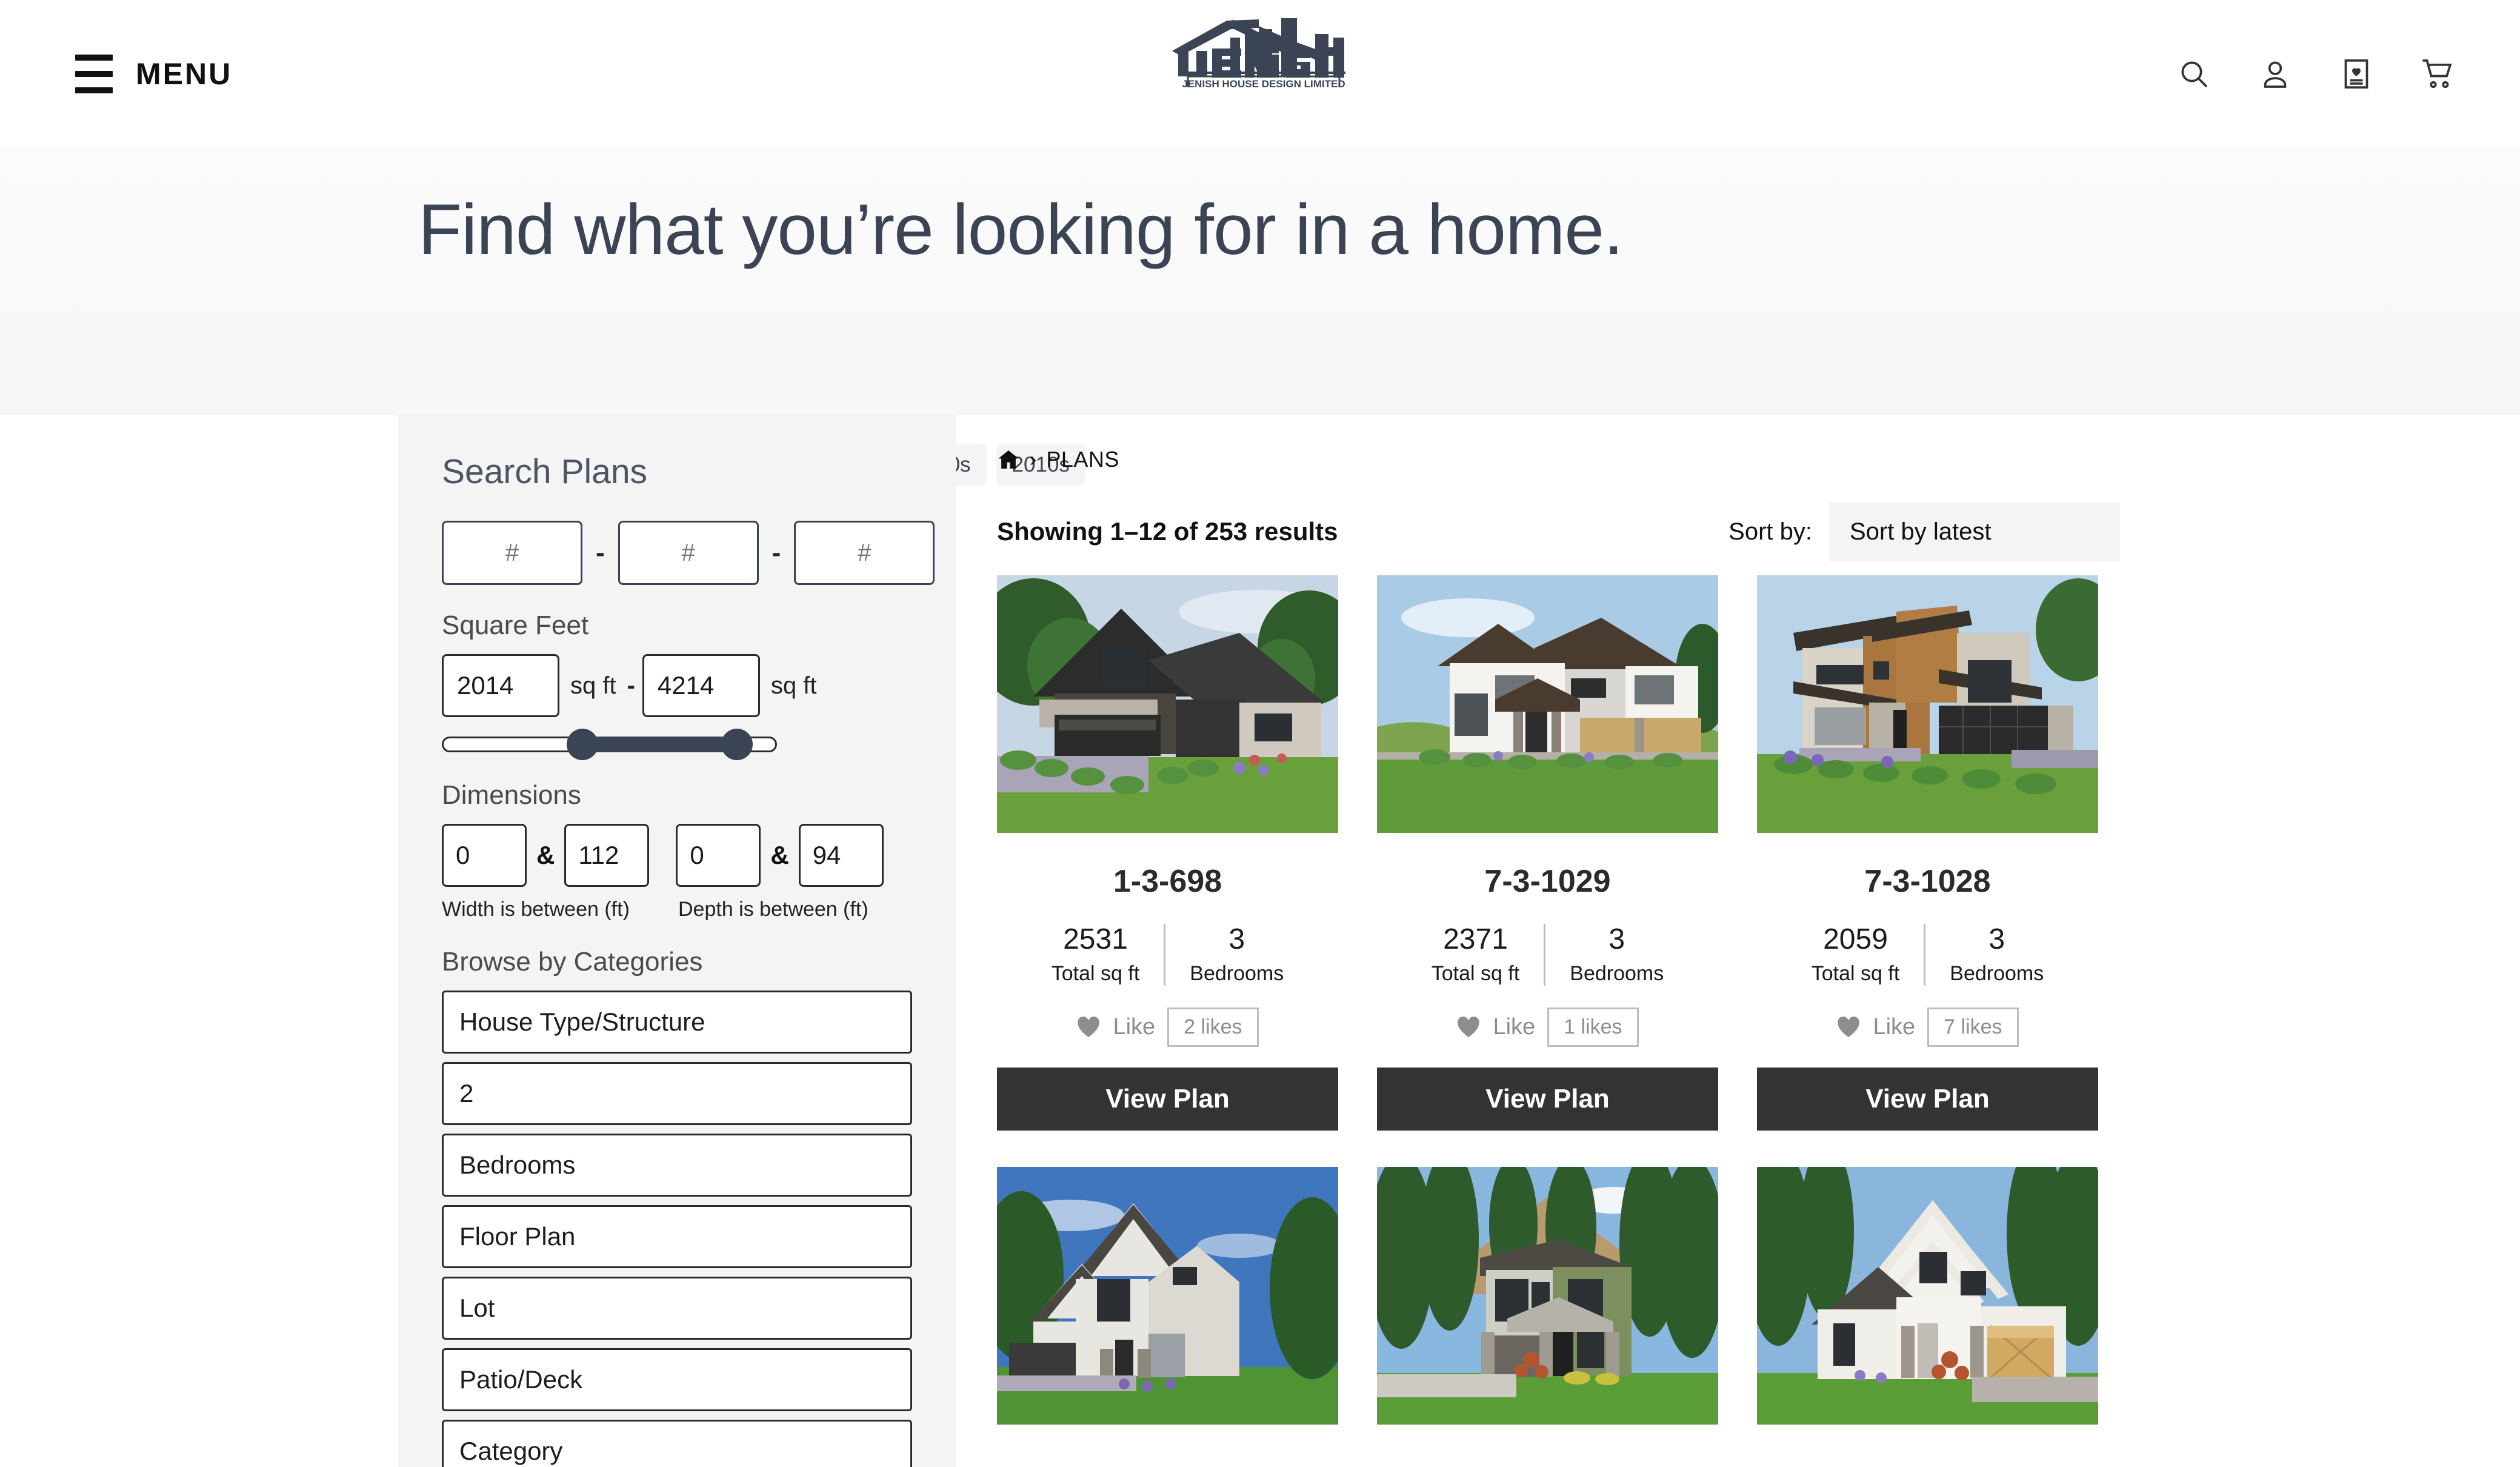 This screenshot has height=1467, width=2520. I want to click on square-feet-row: sq ft - sq ft, so click(677, 685).